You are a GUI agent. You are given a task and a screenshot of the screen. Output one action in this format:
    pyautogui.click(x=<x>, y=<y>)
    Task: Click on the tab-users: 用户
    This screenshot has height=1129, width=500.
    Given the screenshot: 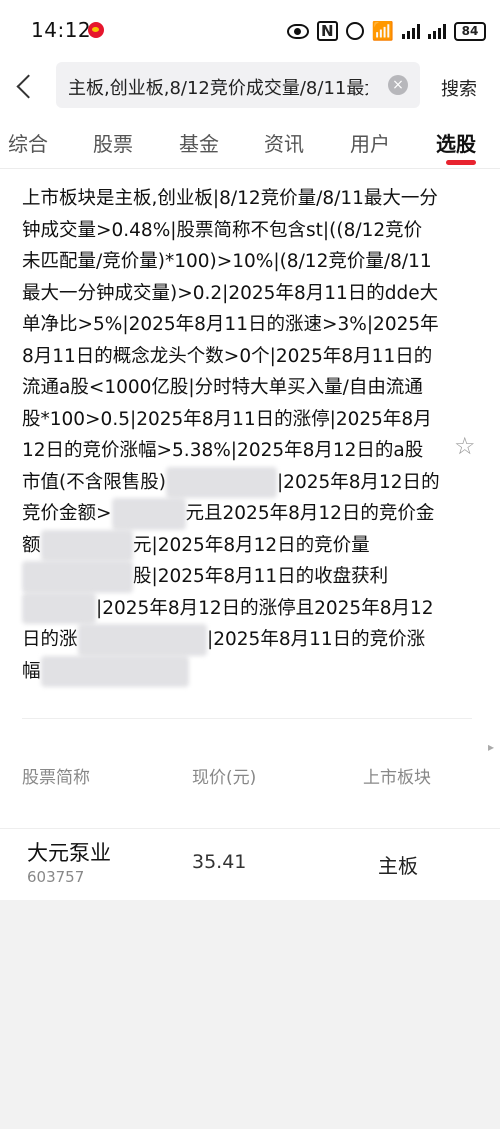 What is the action you would take?
    pyautogui.click(x=370, y=142)
    